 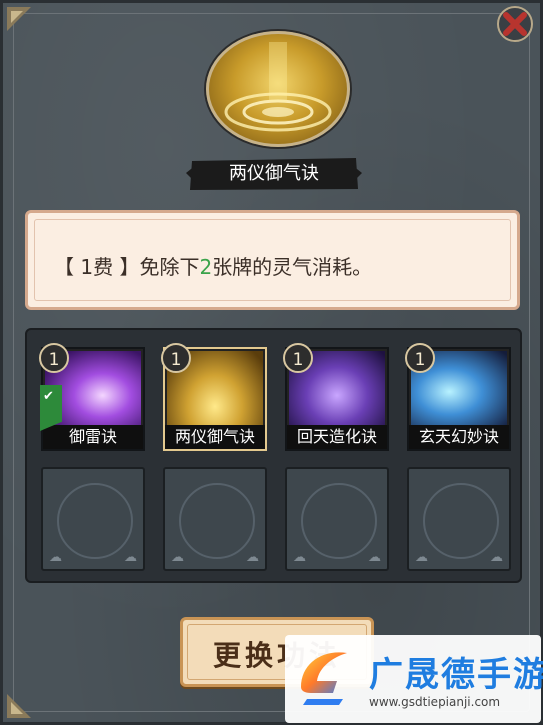 I want to click on watermark-logo-icon, so click(x=324, y=678).